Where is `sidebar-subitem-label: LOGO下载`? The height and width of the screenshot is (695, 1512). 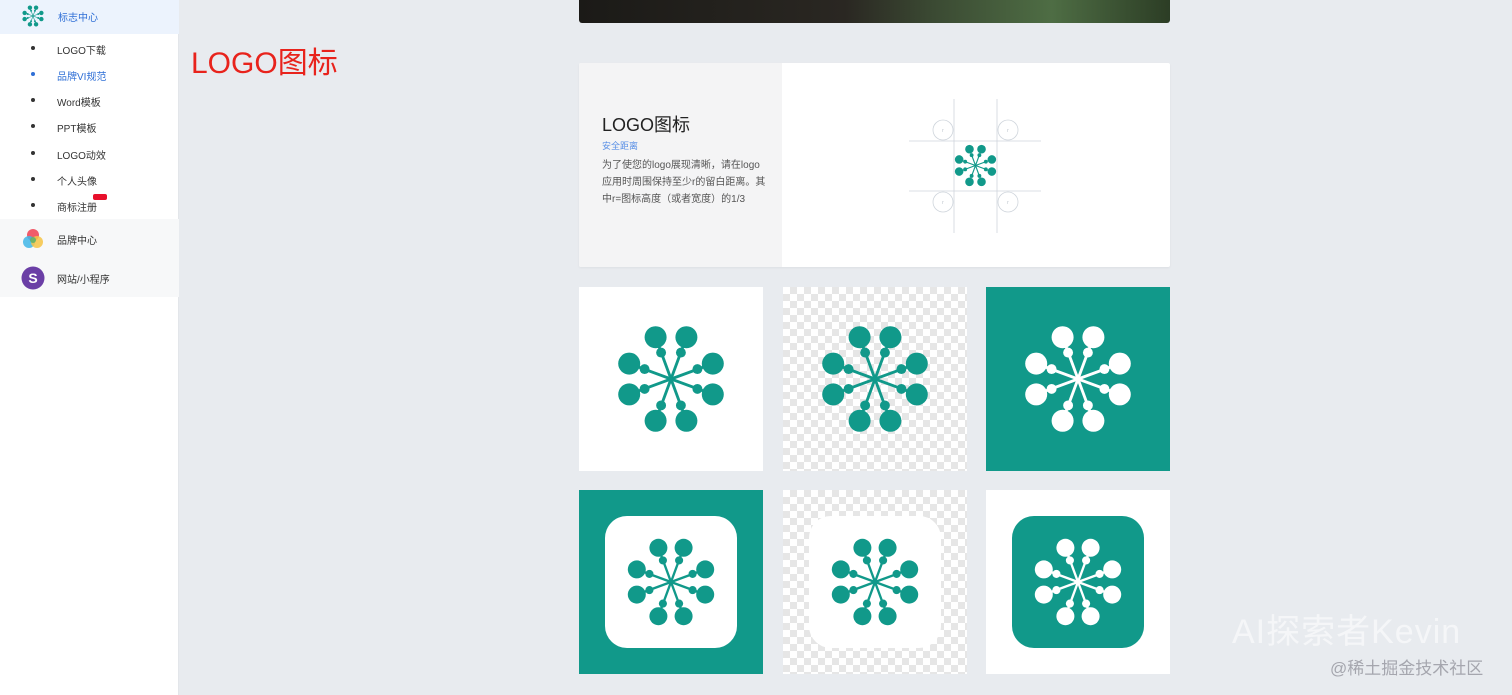
sidebar-subitem-label: LOGO下载 is located at coordinates (81, 51).